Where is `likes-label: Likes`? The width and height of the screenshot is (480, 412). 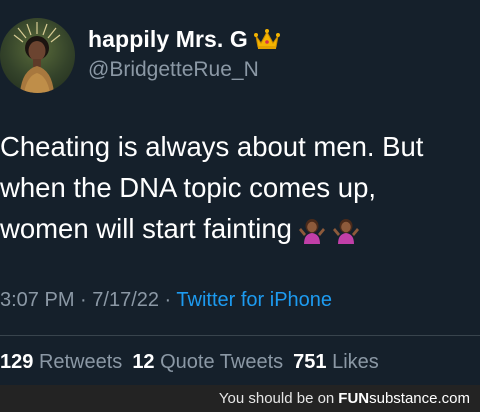
likes-label: Likes is located at coordinates (355, 362).